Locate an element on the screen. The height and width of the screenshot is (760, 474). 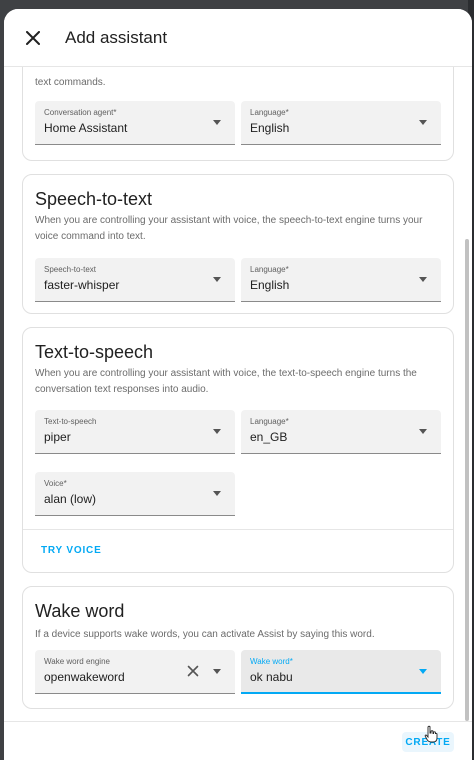
dialog-title: Add assistant is located at coordinates (116, 37).